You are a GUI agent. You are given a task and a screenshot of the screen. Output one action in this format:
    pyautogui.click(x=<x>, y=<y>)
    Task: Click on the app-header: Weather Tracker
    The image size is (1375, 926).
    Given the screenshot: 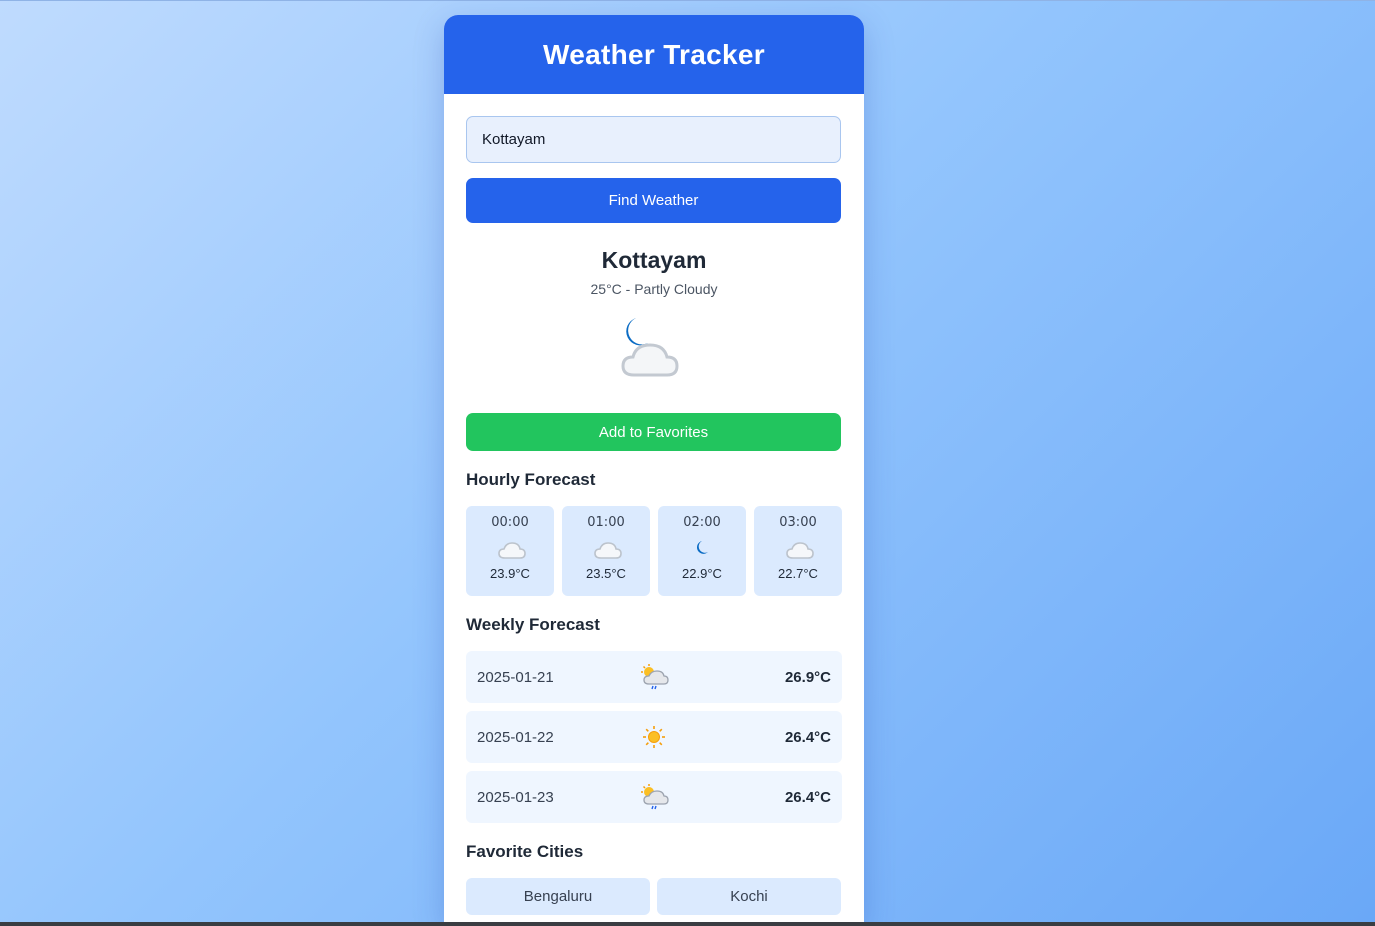 What is the action you would take?
    pyautogui.click(x=654, y=54)
    